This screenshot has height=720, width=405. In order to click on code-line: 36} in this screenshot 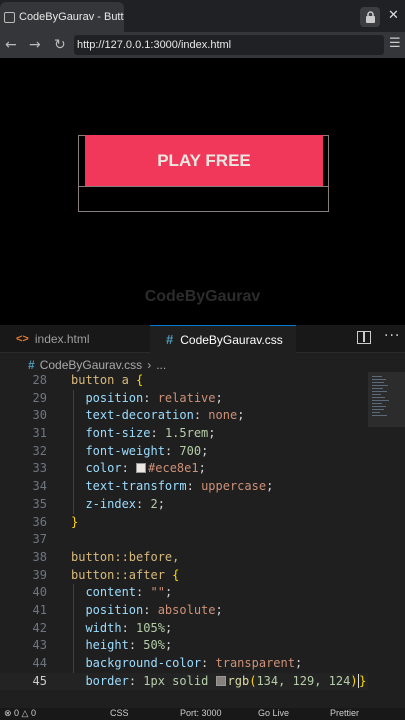, I will do `click(55, 521)`.